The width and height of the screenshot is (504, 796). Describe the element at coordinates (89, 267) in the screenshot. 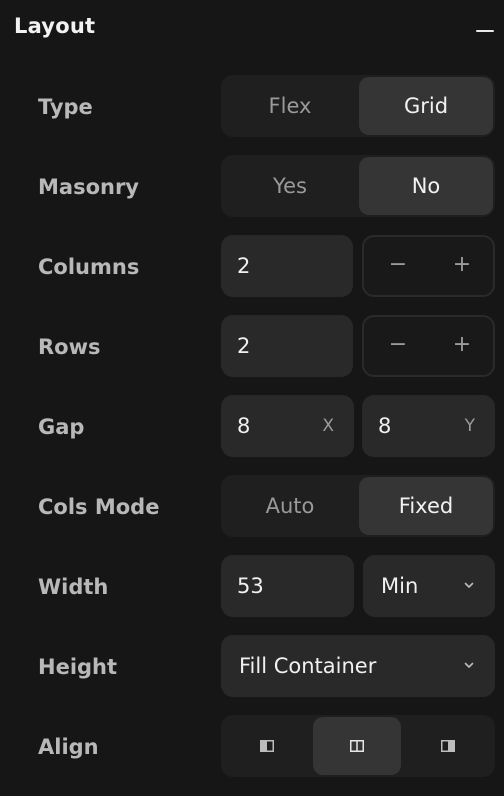

I see `columns-label: Columns` at that location.